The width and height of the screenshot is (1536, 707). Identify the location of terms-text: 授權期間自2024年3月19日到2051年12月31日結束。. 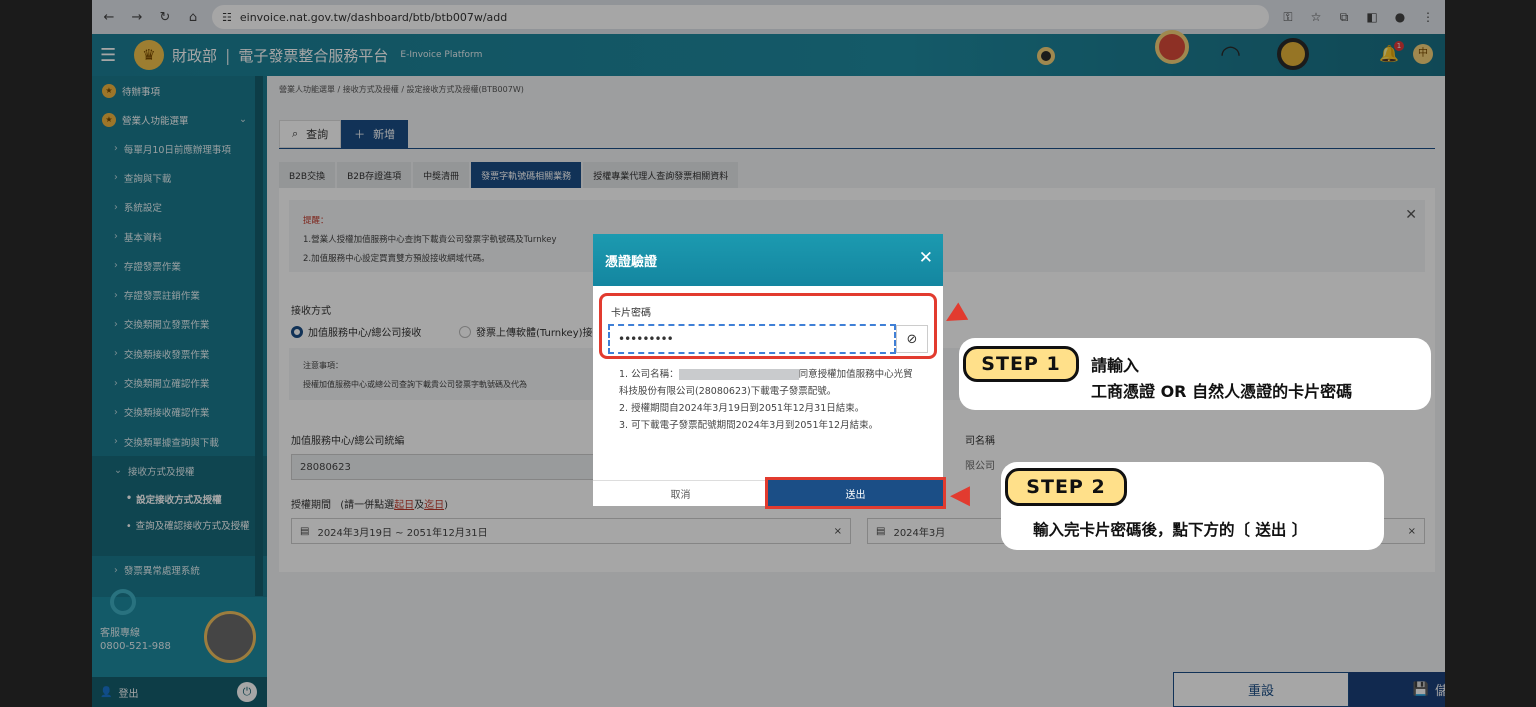
(748, 408).